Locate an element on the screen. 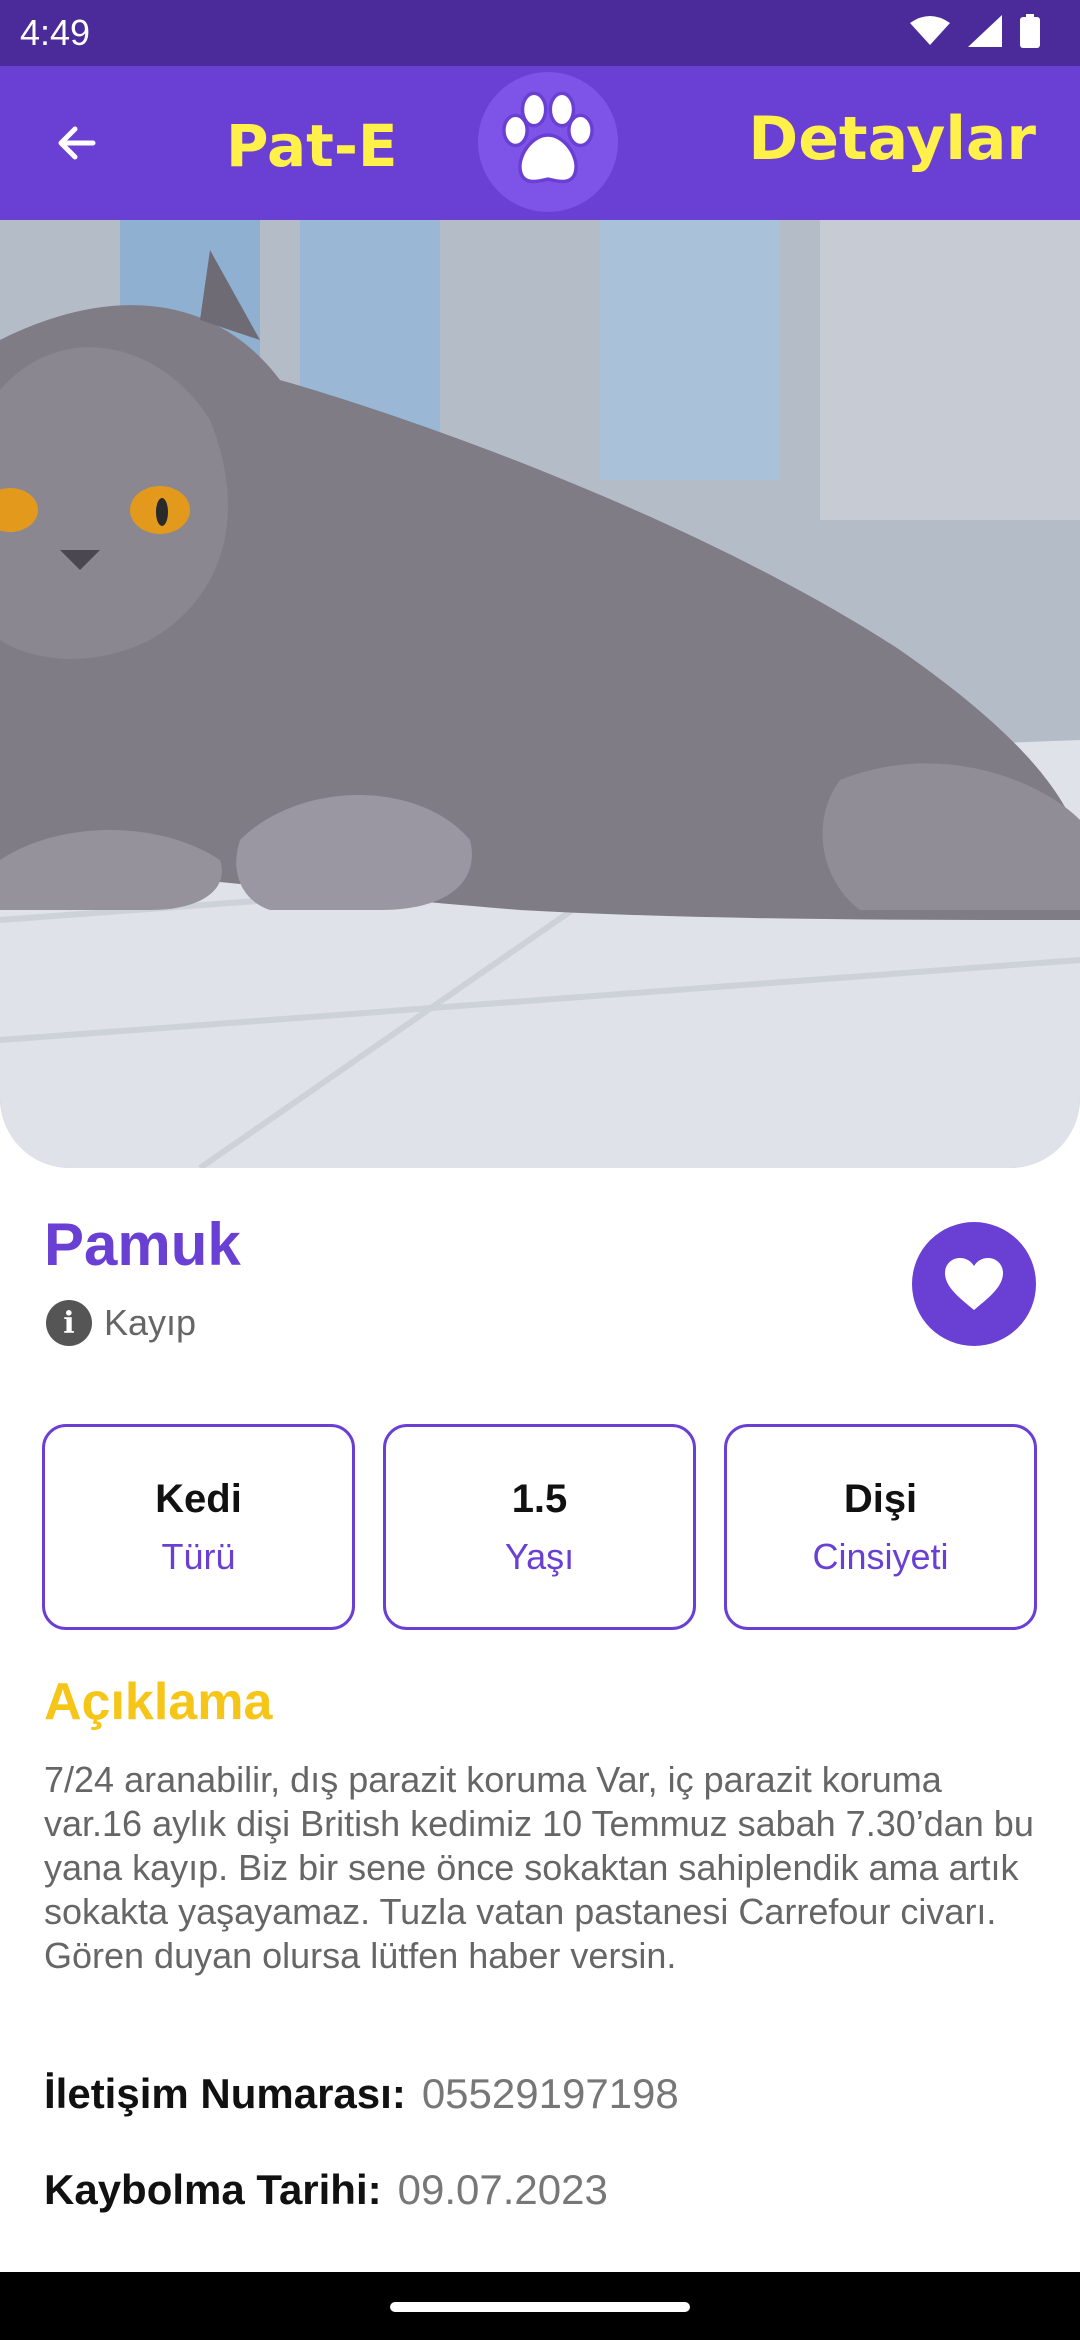  battery-icon is located at coordinates (1030, 31).